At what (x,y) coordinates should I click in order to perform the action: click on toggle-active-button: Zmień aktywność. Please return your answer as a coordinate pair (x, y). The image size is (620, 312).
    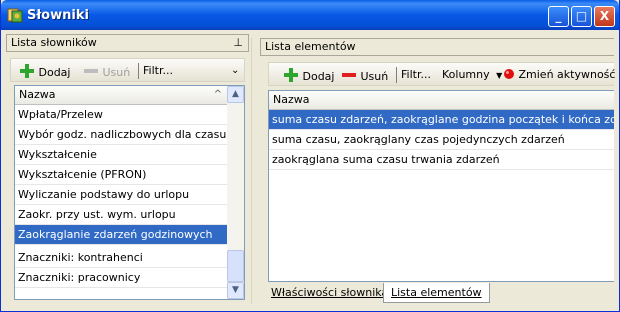
    Looking at the image, I should click on (559, 75).